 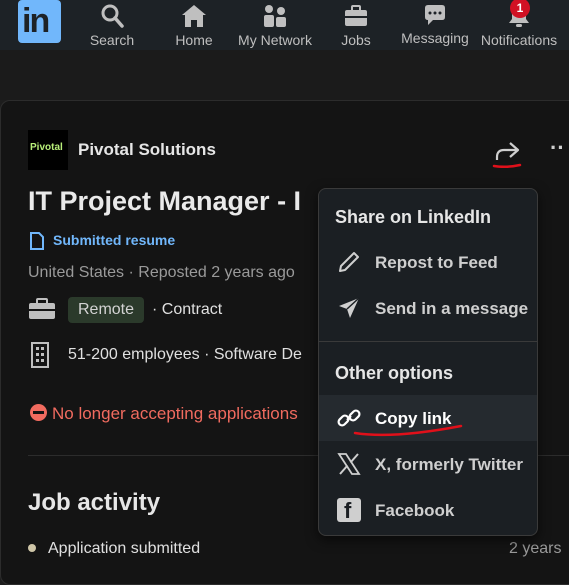 I want to click on application-status-text: Submitted resume, so click(x=114, y=240).